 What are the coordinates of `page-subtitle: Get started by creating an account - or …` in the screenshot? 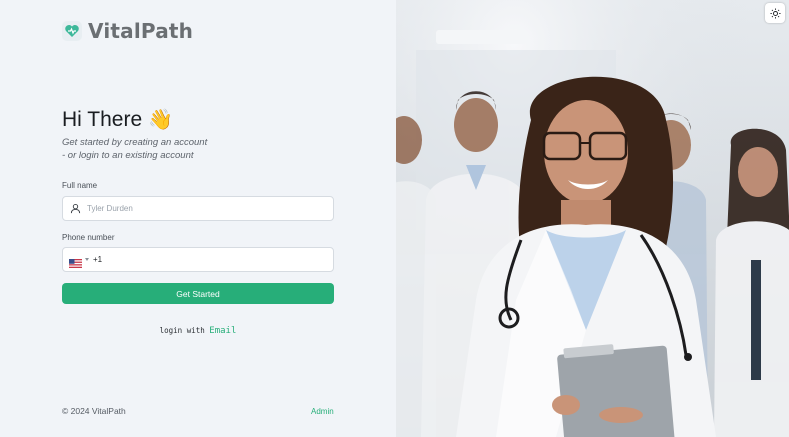 It's located at (192, 149).